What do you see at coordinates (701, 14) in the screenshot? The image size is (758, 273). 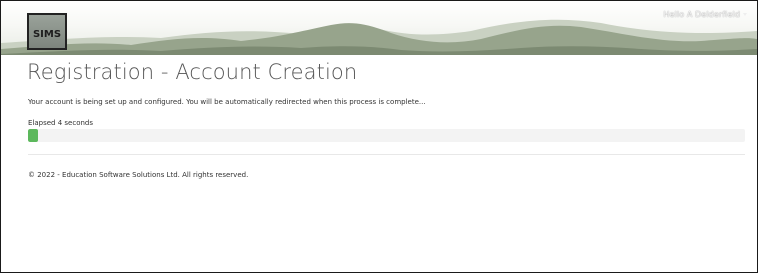 I see `user-greeting: Hello A Delderfield` at bounding box center [701, 14].